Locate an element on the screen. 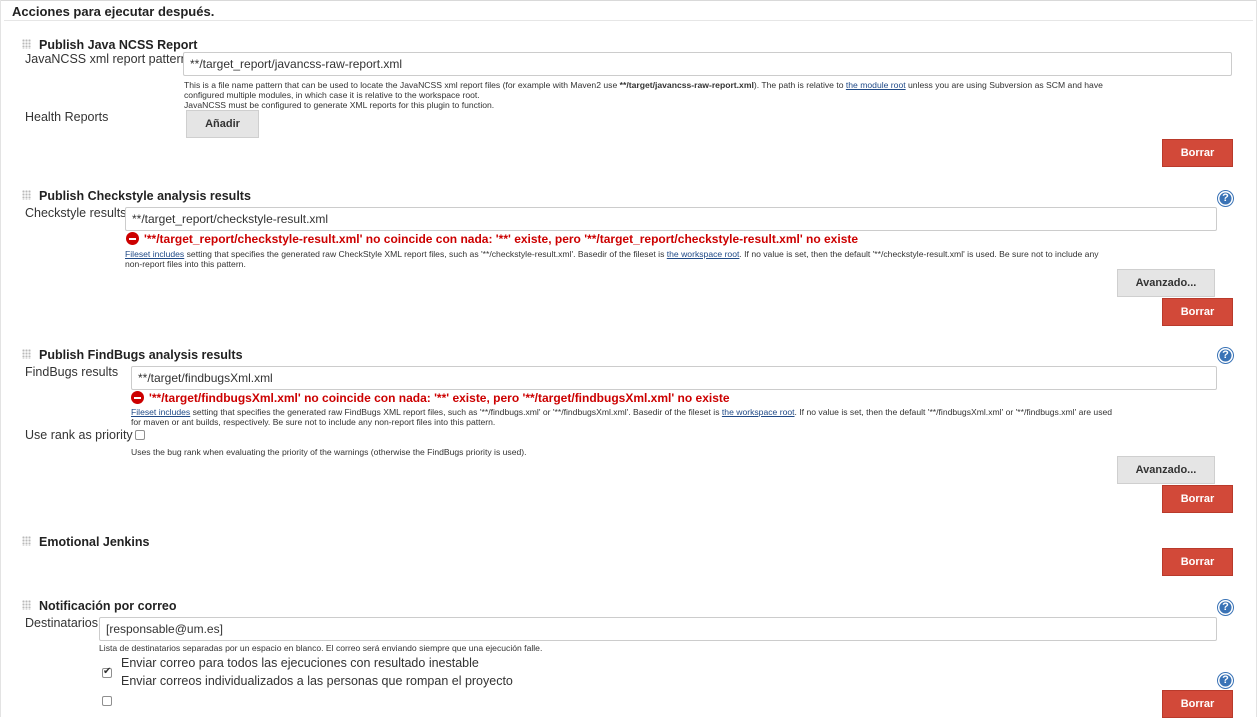 The image size is (1257, 718). ncss-title: Publish Java NCSS Report is located at coordinates (118, 45).